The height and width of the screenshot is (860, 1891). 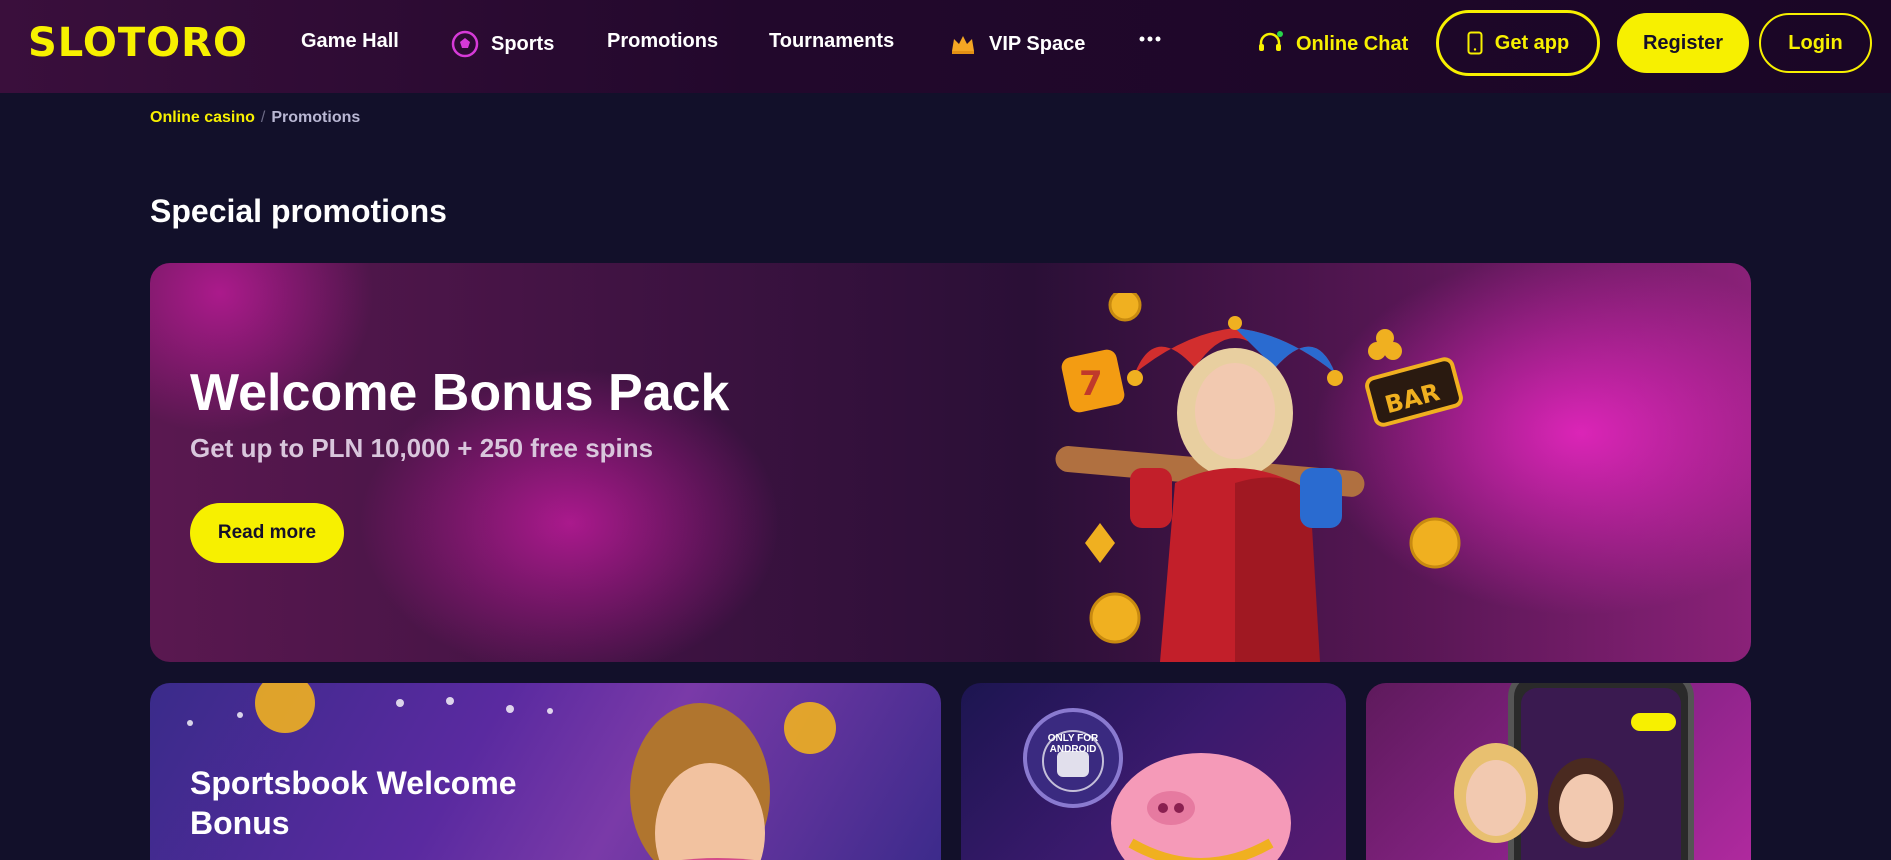 I want to click on section-title: Special promotions, so click(x=298, y=211).